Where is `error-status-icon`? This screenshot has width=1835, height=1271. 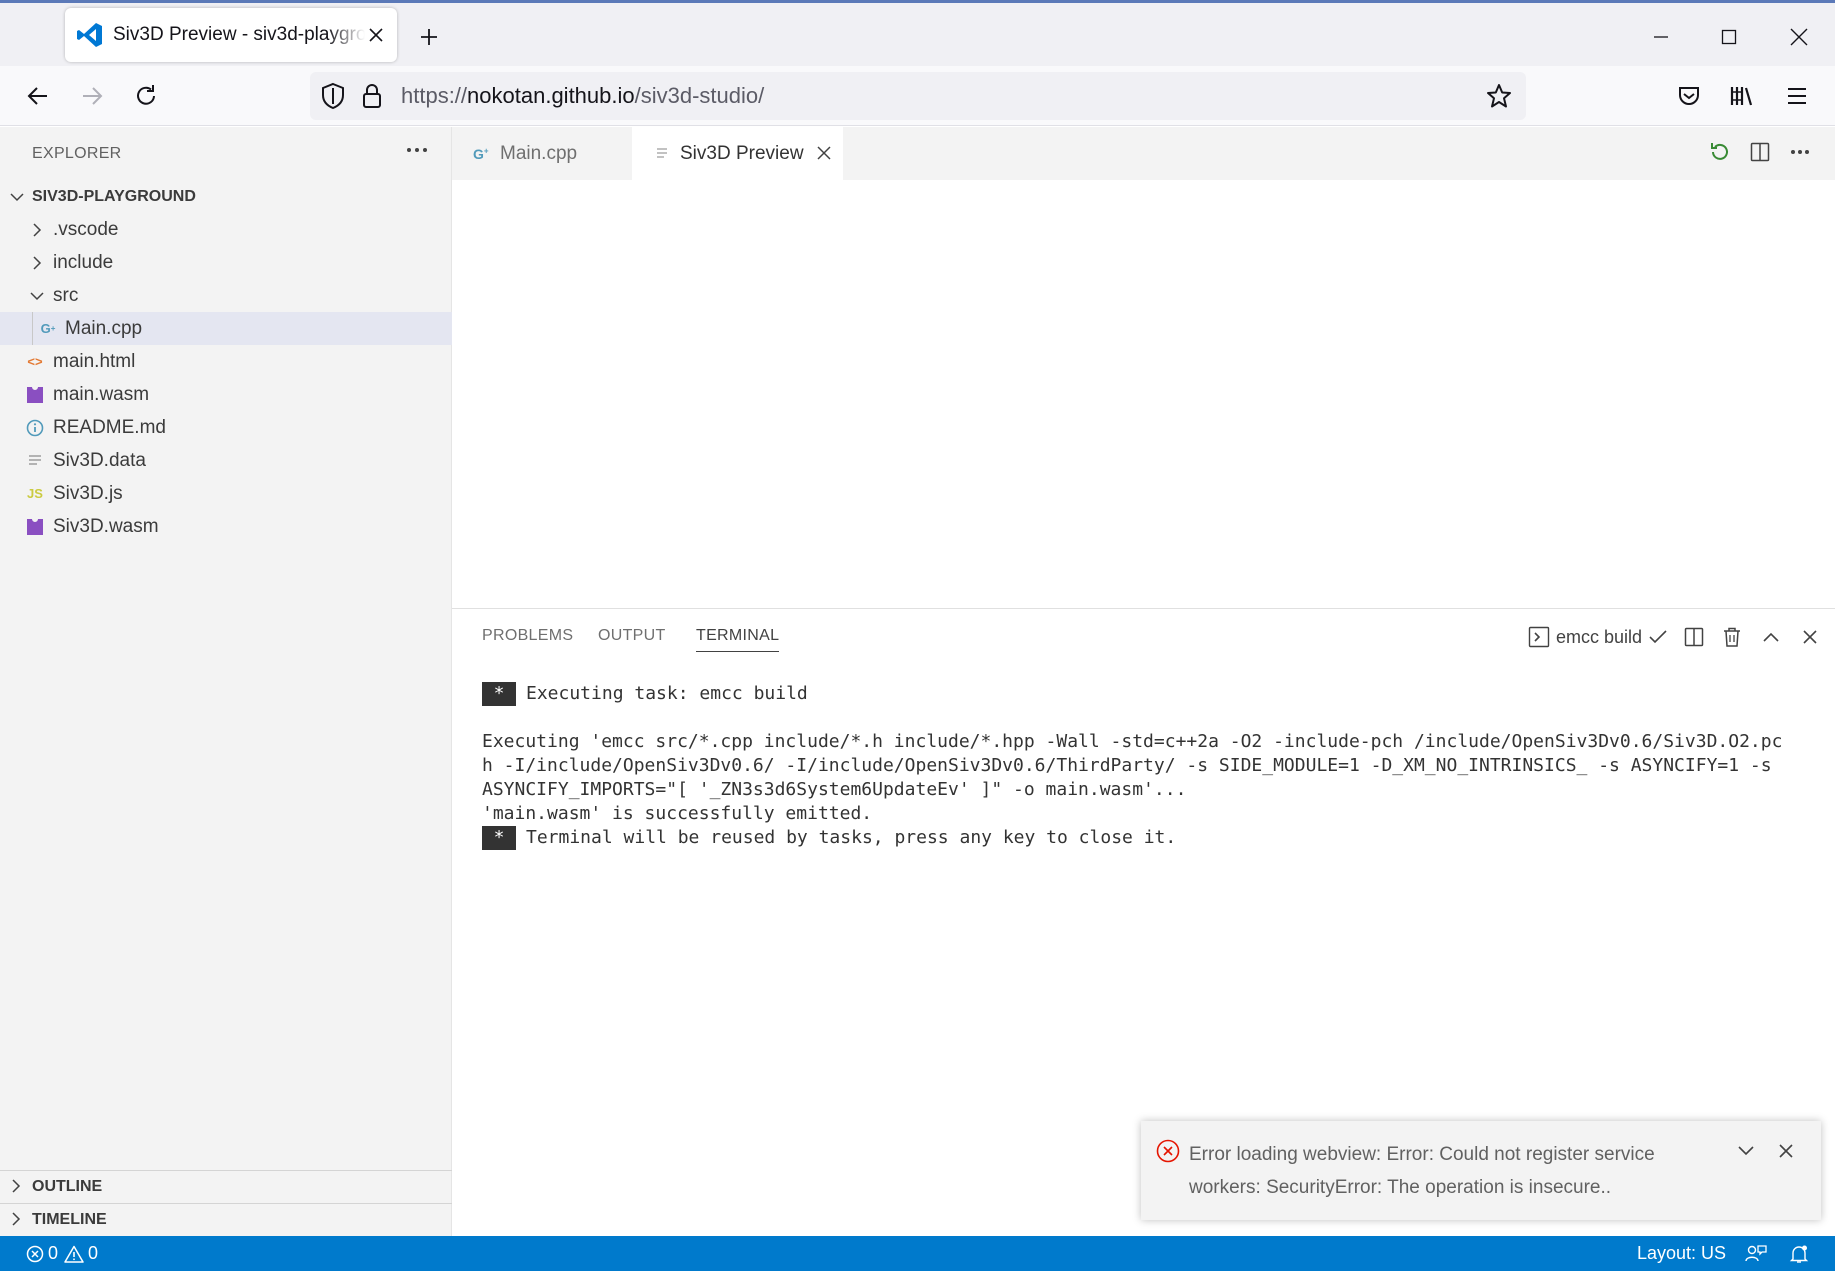
error-status-icon is located at coordinates (35, 1254).